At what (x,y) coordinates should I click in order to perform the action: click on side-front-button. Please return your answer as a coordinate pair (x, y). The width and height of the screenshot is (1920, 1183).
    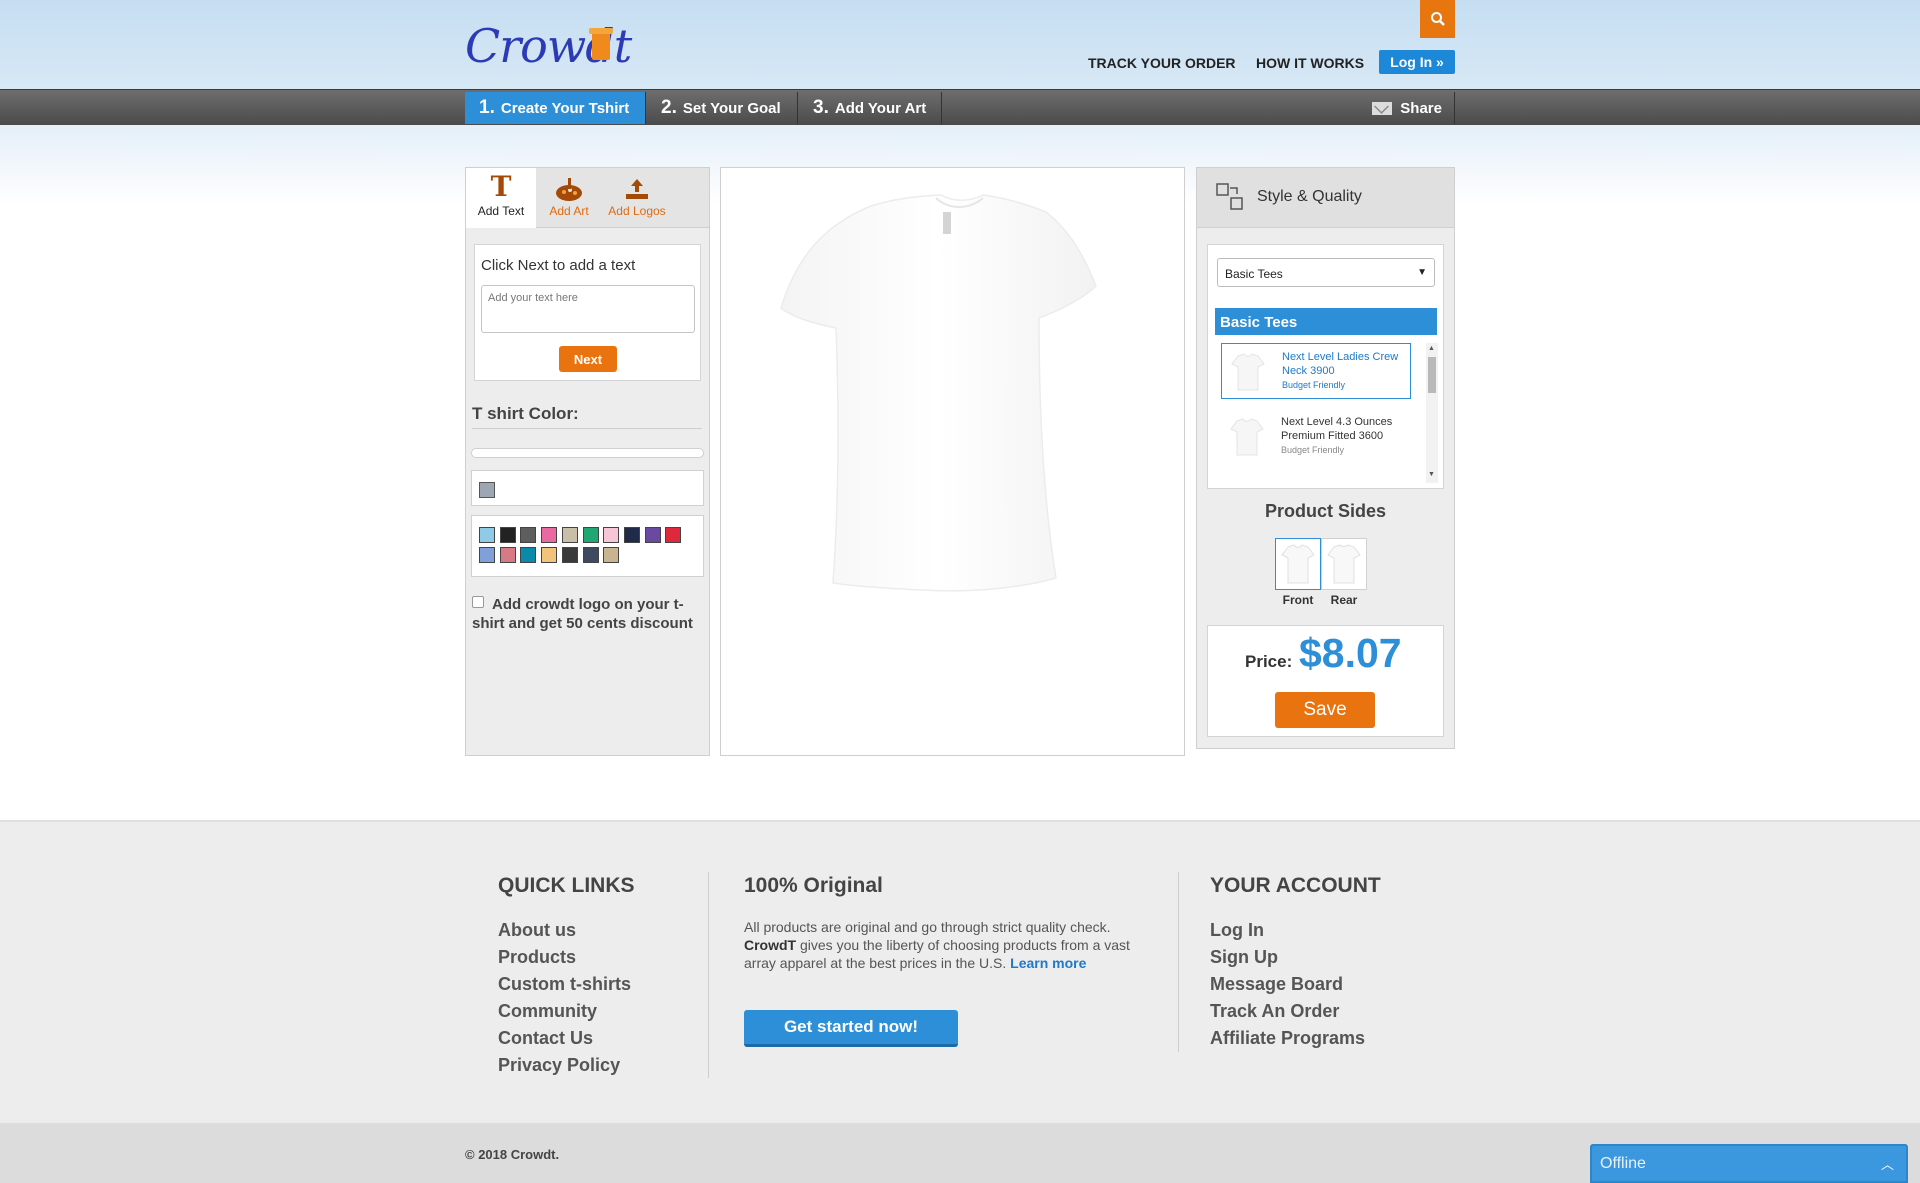
    Looking at the image, I should click on (1298, 564).